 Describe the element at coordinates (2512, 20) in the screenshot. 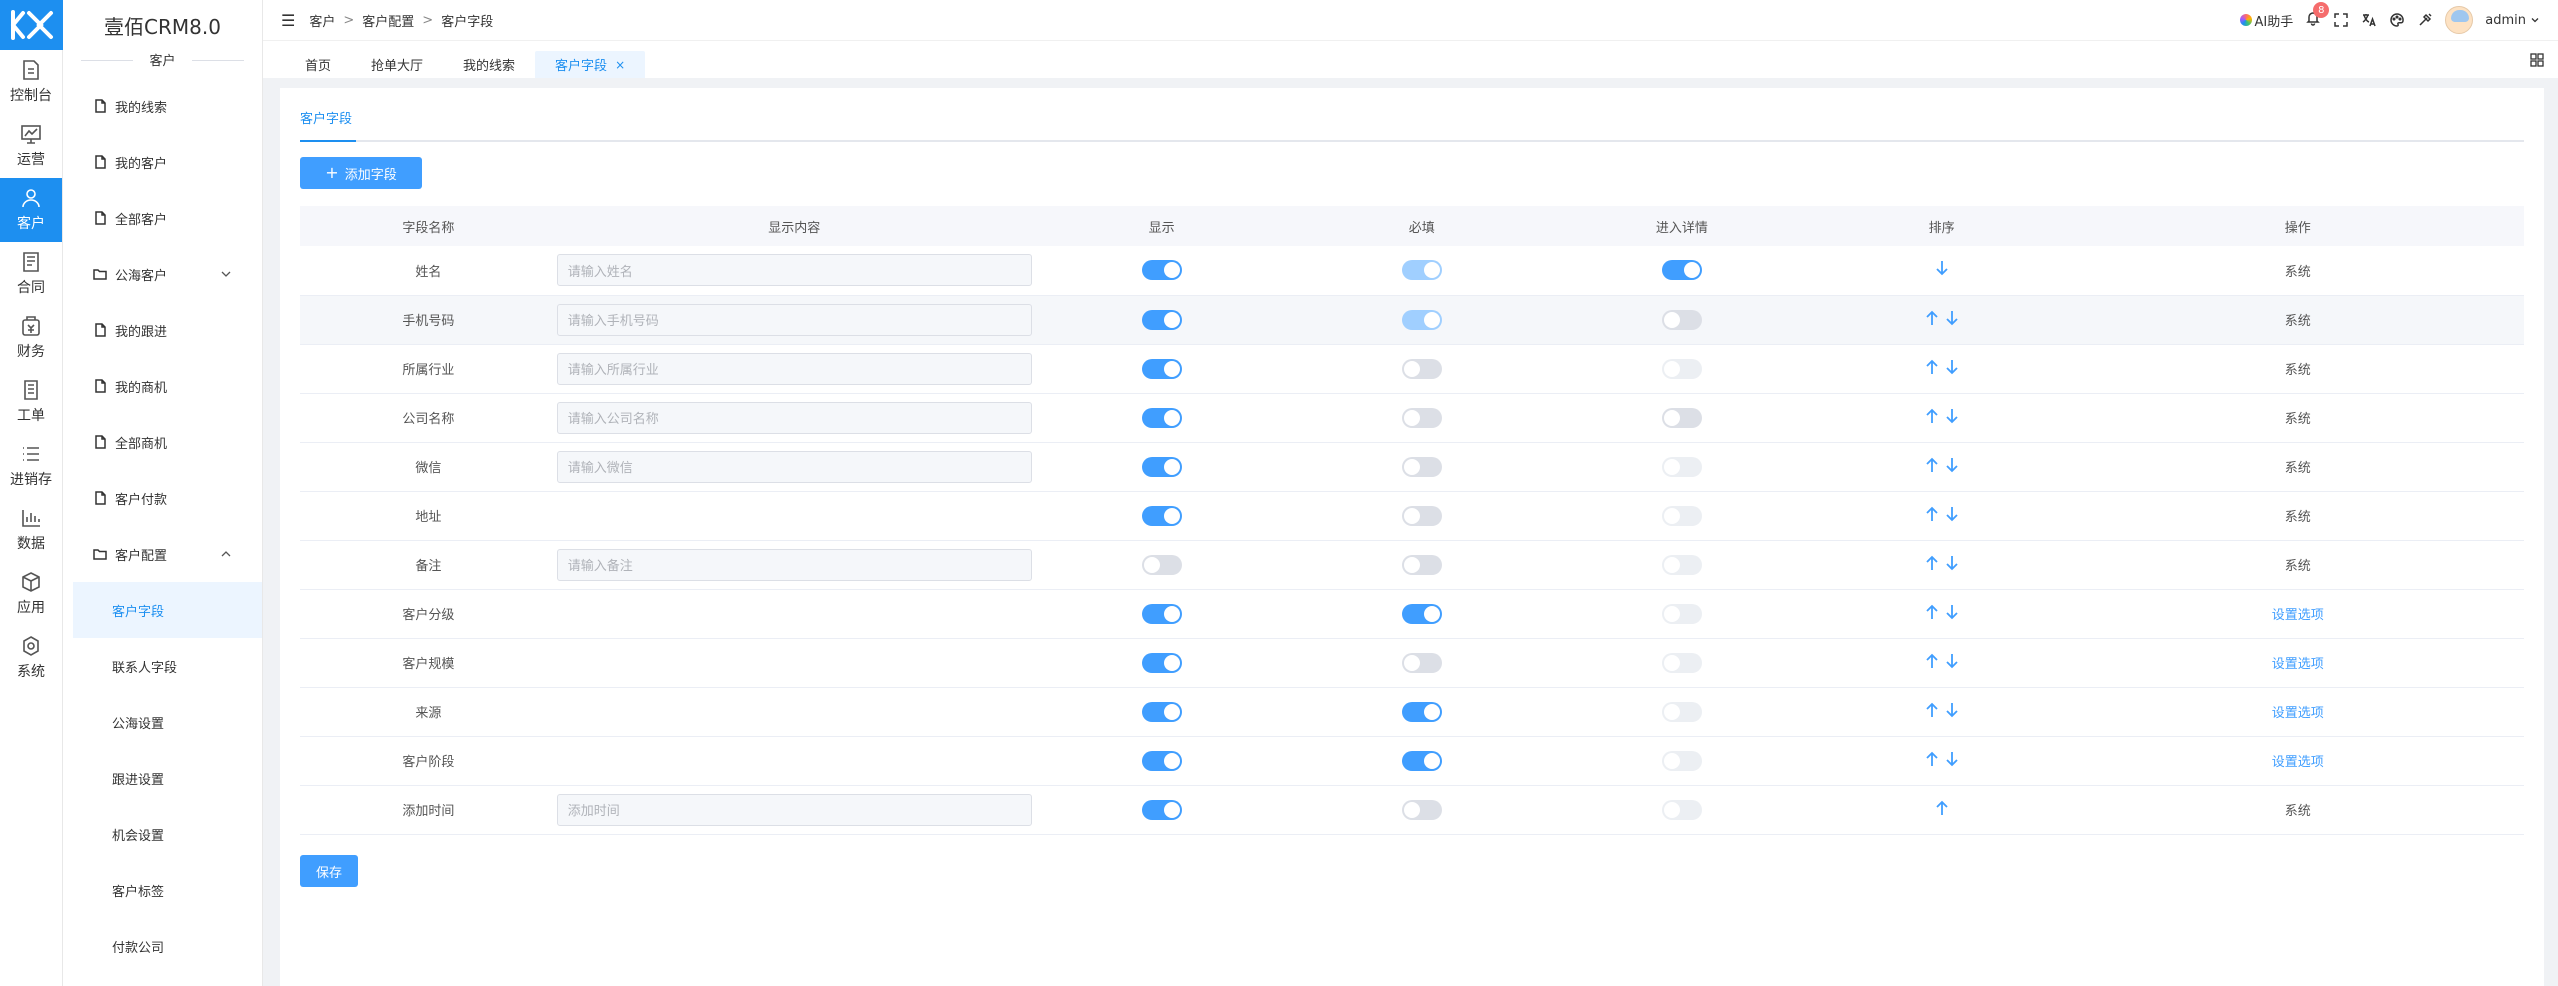

I see `user-menu: admin` at that location.